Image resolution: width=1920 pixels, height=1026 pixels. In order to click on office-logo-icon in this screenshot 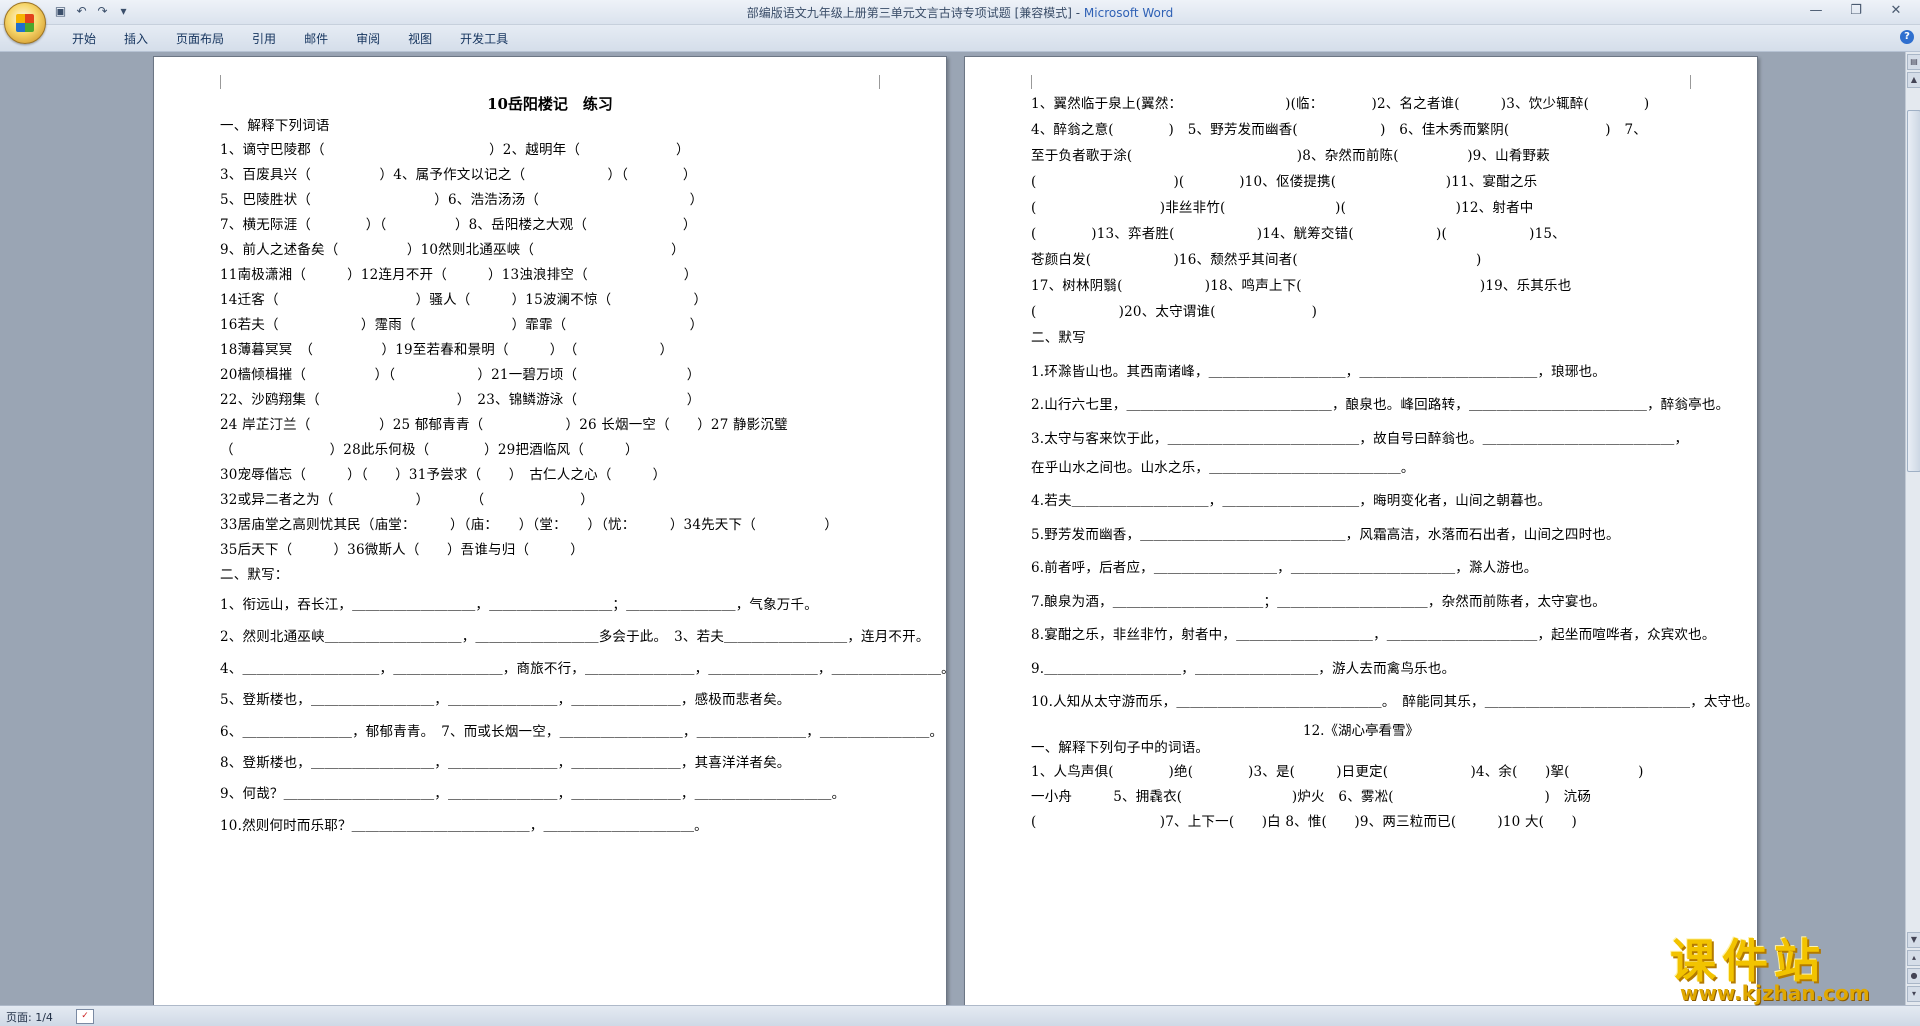, I will do `click(25, 23)`.